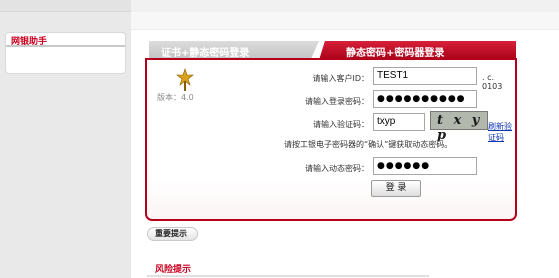 The image size is (559, 278). I want to click on online-banking-helper-panel: 网银助手, so click(65, 53).